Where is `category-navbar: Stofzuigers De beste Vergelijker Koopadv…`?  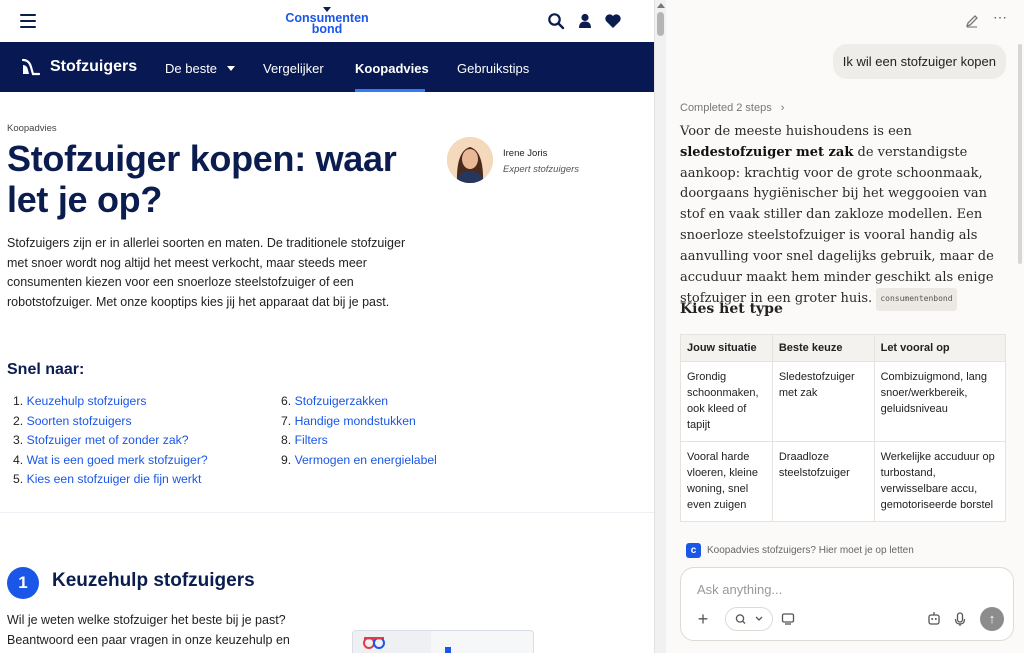 category-navbar: Stofzuigers De beste Vergelijker Koopadv… is located at coordinates (327, 67).